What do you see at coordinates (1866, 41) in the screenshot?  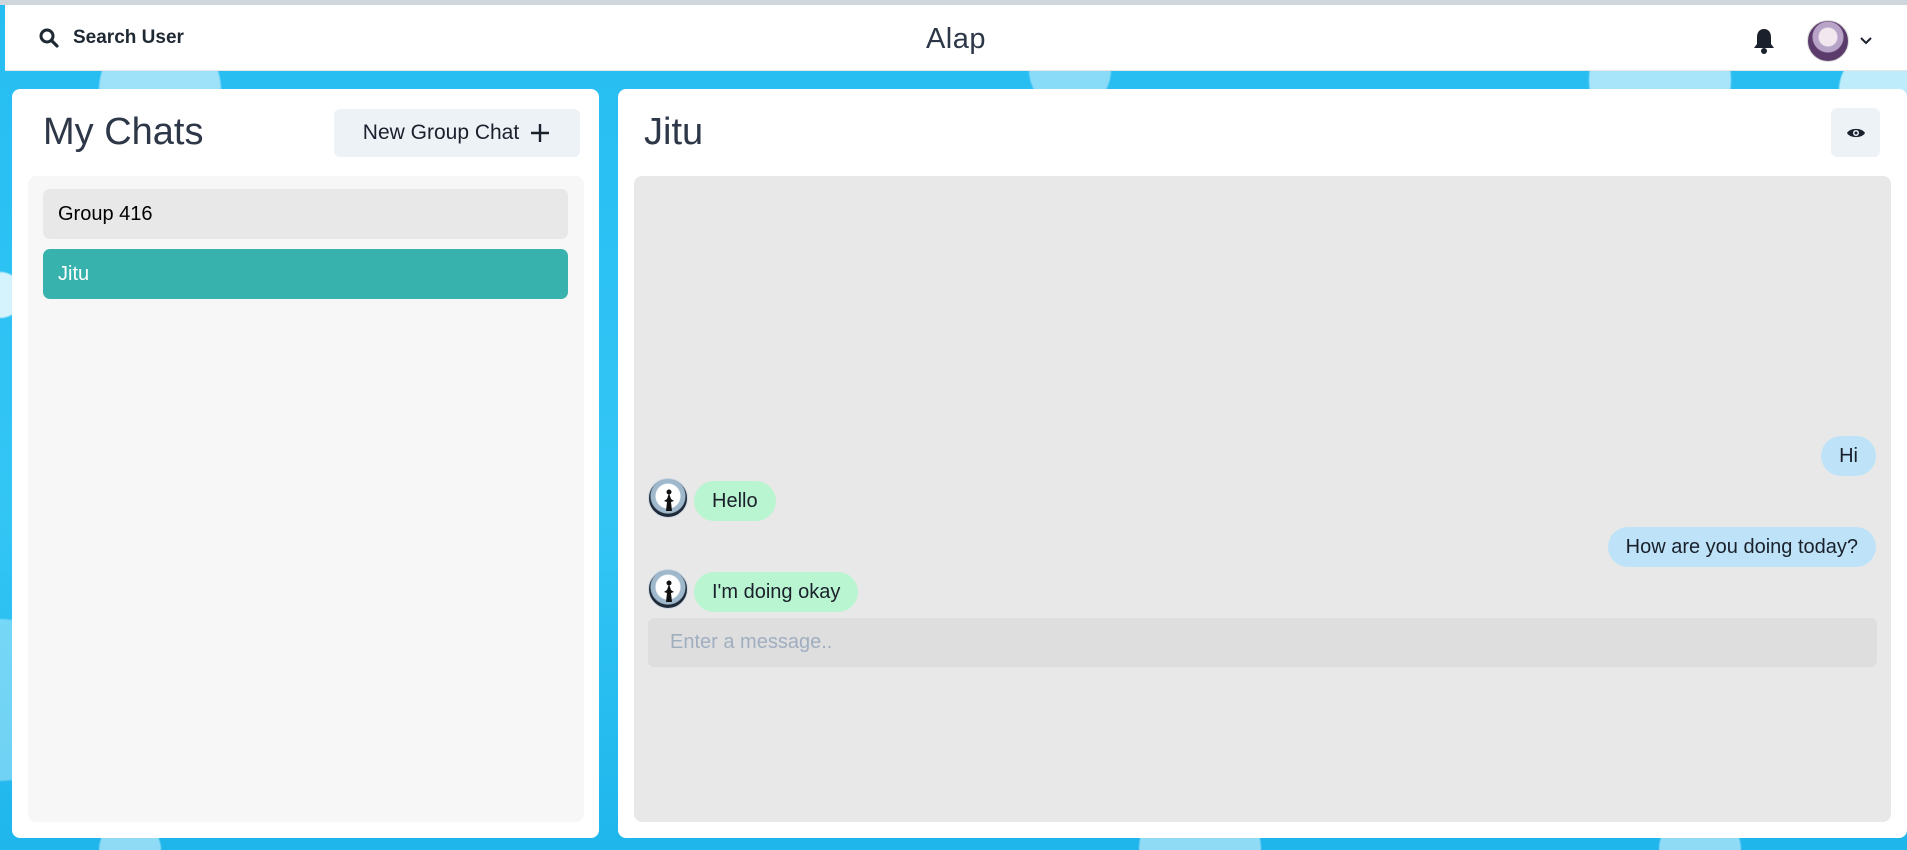 I see `chevron-down-icon` at bounding box center [1866, 41].